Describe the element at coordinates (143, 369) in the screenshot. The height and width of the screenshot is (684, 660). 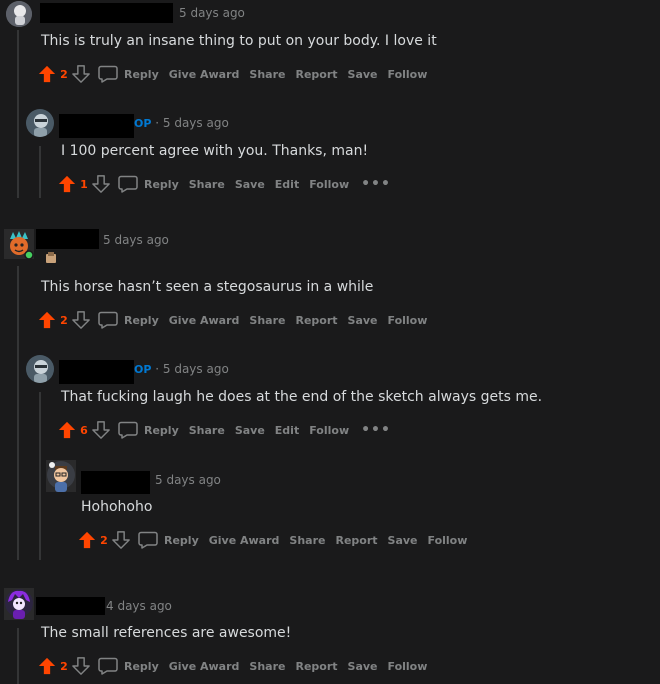
I see `op-badge: OP` at that location.